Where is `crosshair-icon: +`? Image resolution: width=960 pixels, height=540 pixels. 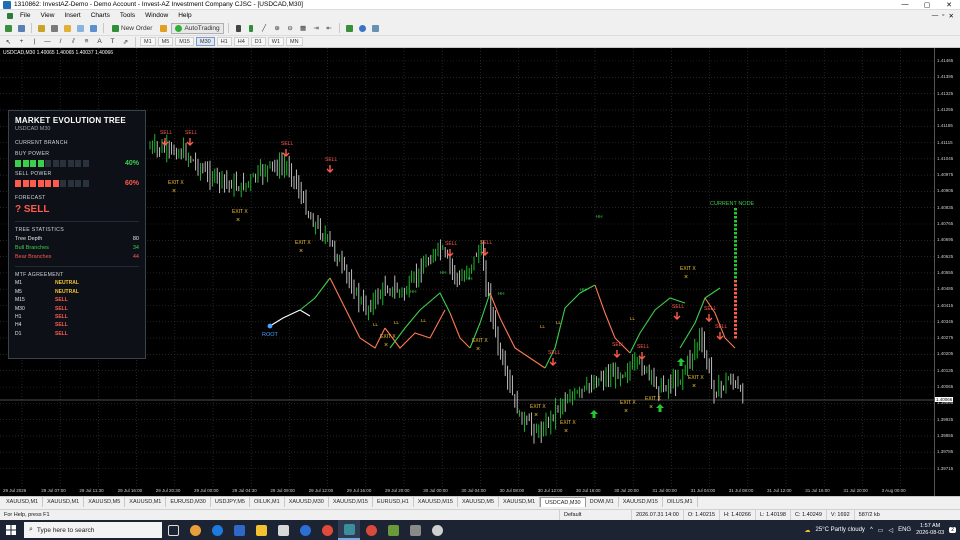 crosshair-icon: + is located at coordinates (21, 41).